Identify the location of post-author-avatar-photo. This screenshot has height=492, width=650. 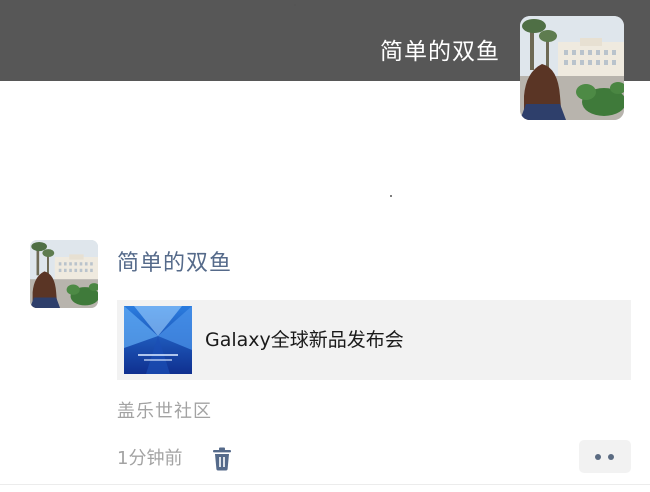
(64, 274).